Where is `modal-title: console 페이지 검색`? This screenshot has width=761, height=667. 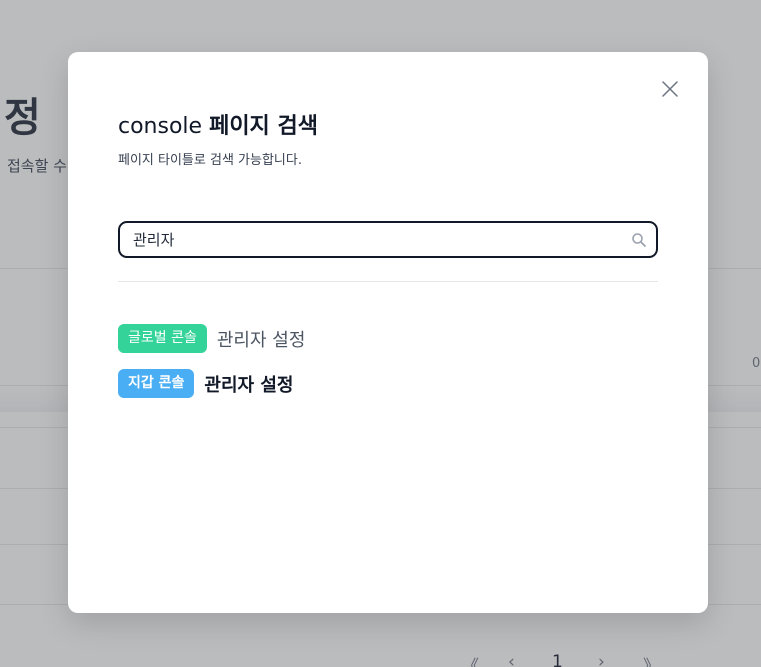
modal-title: console 페이지 검색 is located at coordinates (218, 124).